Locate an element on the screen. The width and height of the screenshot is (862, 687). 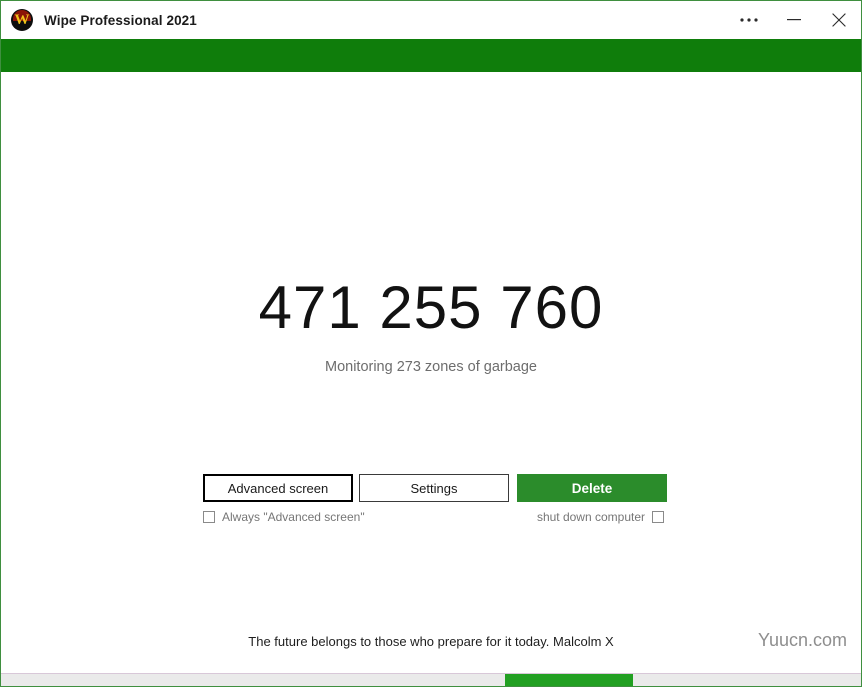
more-options-icon is located at coordinates (748, 20).